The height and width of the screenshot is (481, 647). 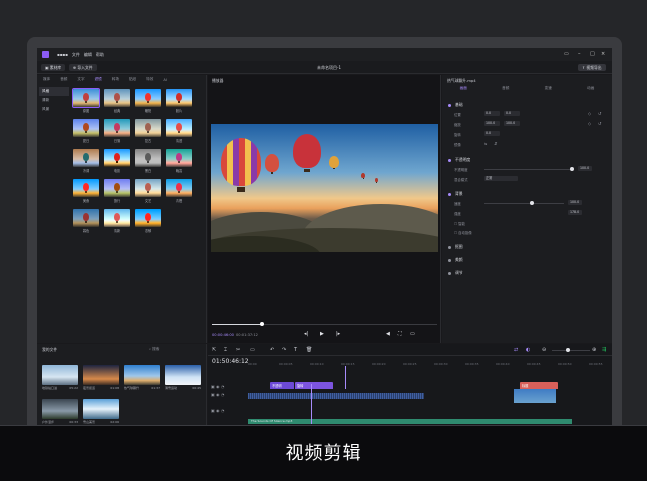 I want to click on undo-icon: ↶, so click(x=272, y=350).